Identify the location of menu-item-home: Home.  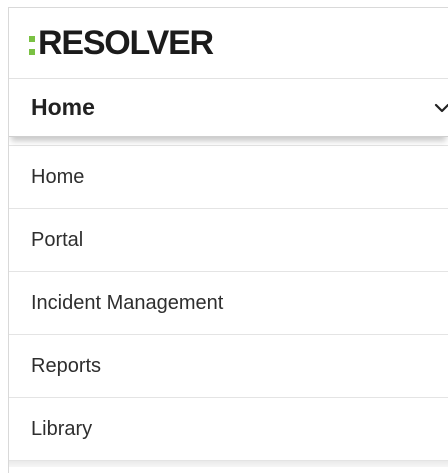
(228, 177).